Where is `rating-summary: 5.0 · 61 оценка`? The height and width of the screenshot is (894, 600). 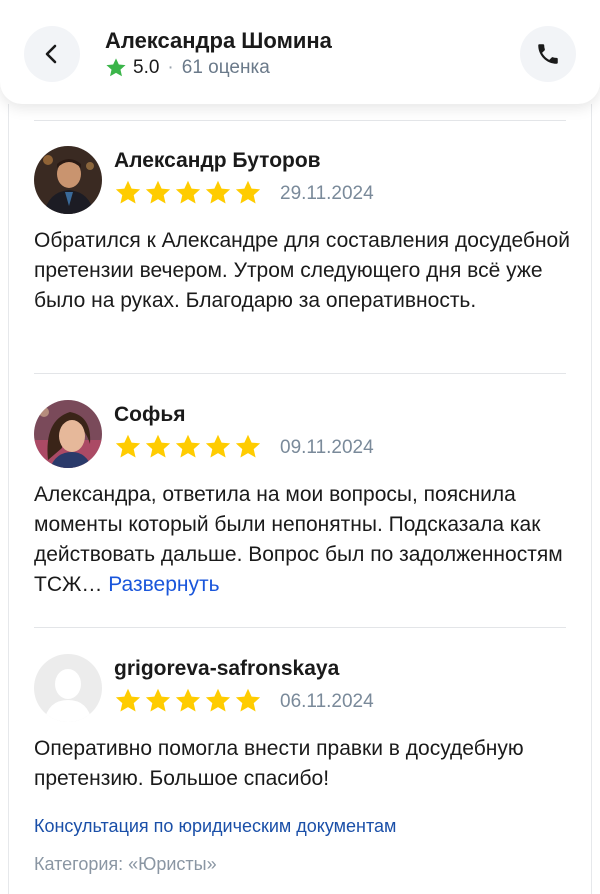 rating-summary: 5.0 · 61 оценка is located at coordinates (187, 68).